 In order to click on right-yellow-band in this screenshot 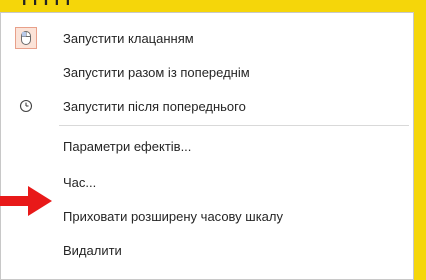, I will do `click(420, 140)`.